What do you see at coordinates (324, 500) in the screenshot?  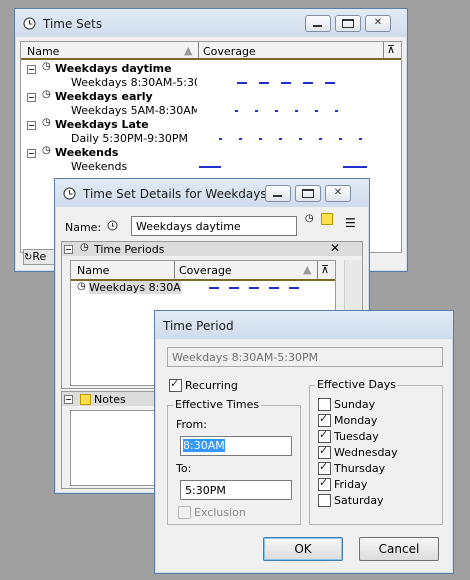 I see `day-checkbox-saturday` at bounding box center [324, 500].